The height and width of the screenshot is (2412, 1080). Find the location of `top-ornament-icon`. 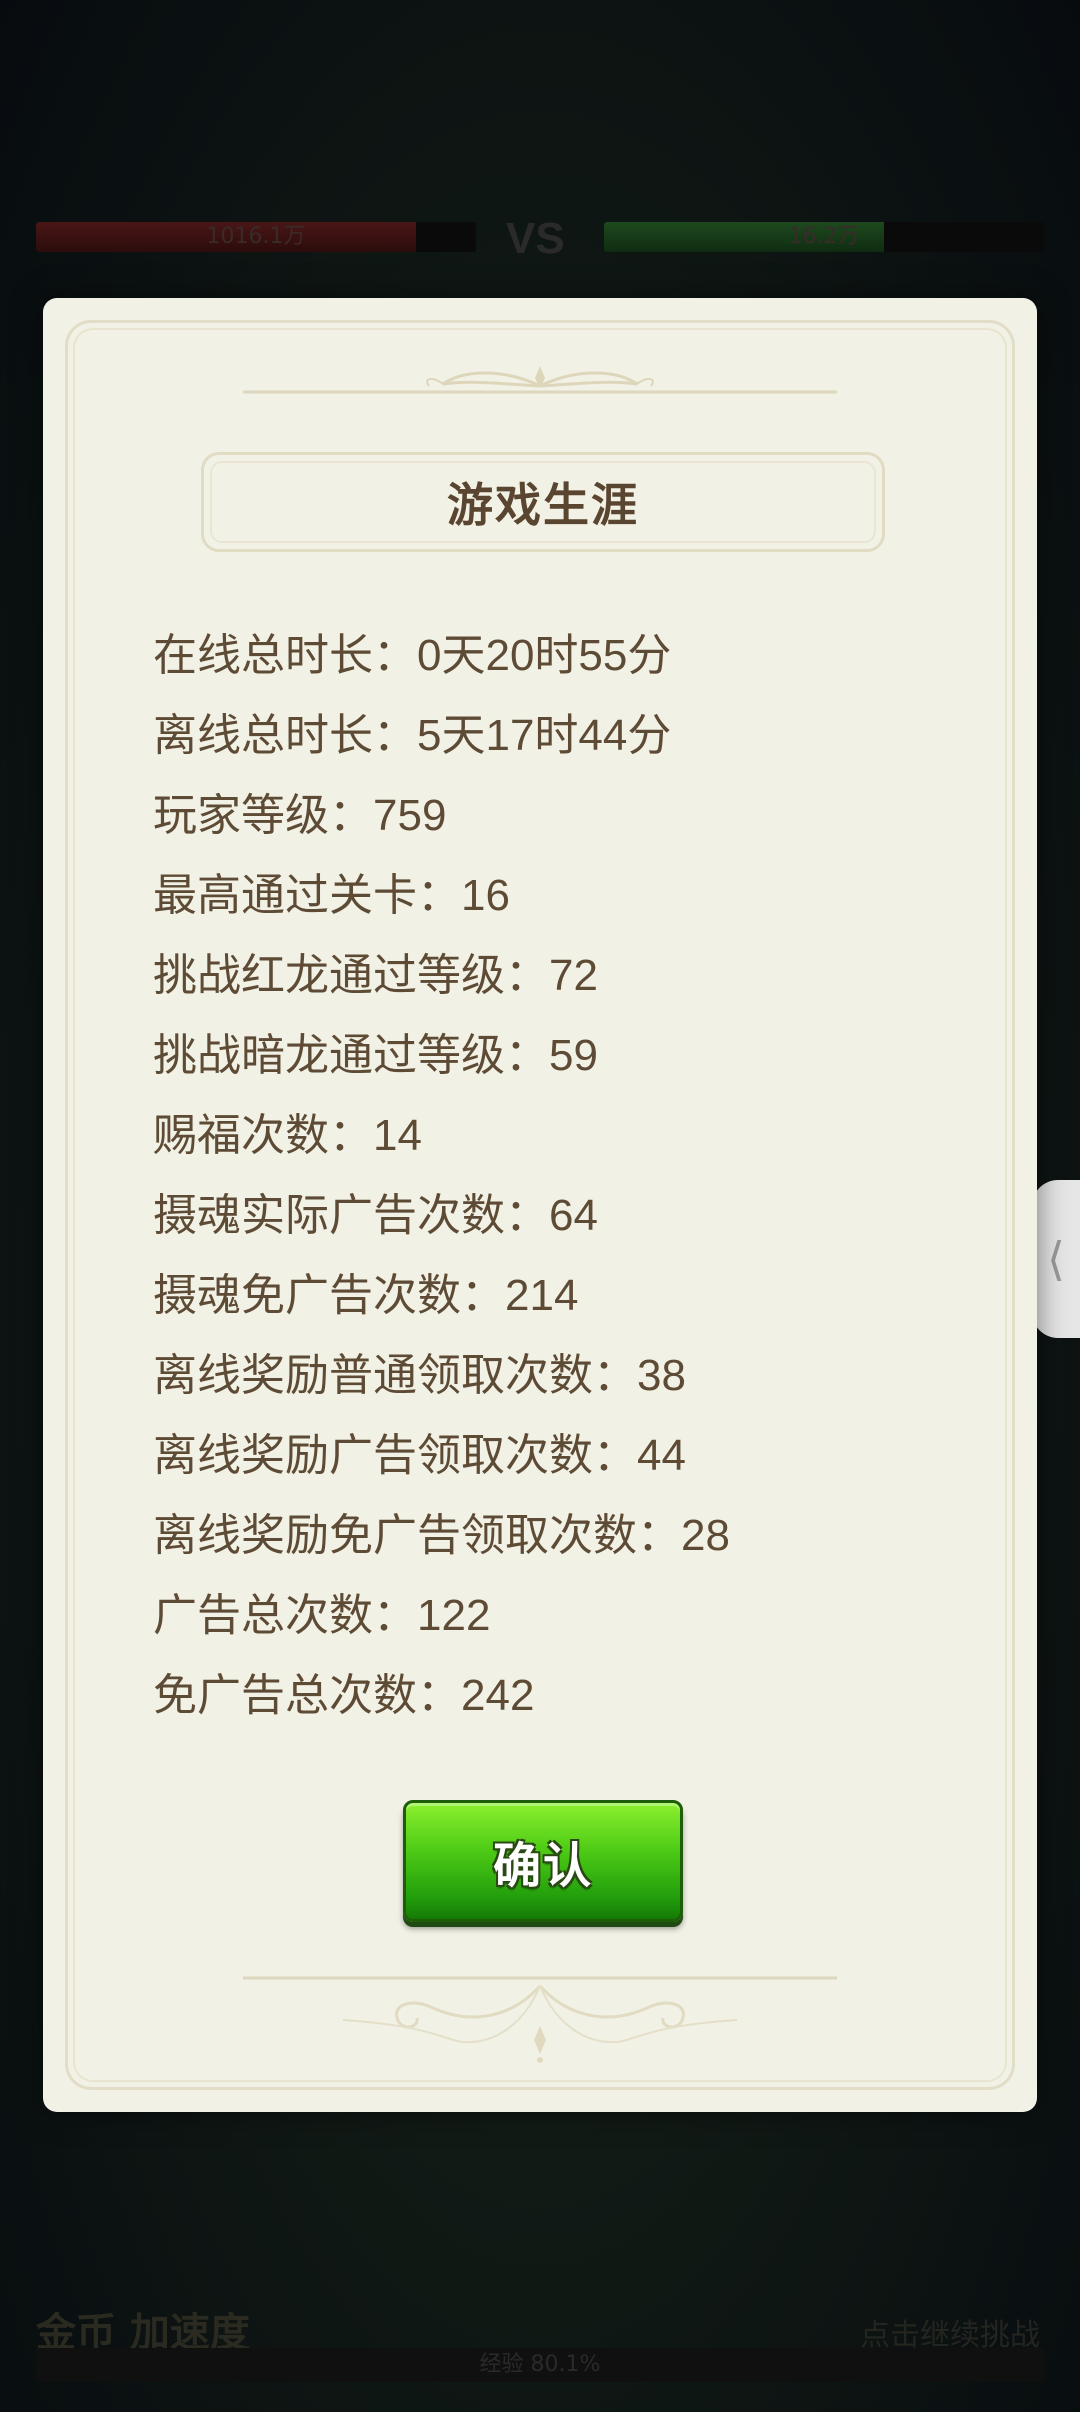

top-ornament-icon is located at coordinates (540, 380).